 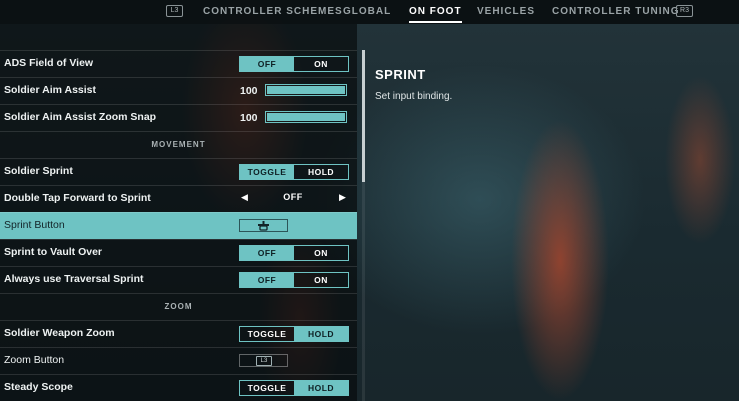 What do you see at coordinates (178, 225) in the screenshot?
I see `setting-sprint-button: Sprint Button` at bounding box center [178, 225].